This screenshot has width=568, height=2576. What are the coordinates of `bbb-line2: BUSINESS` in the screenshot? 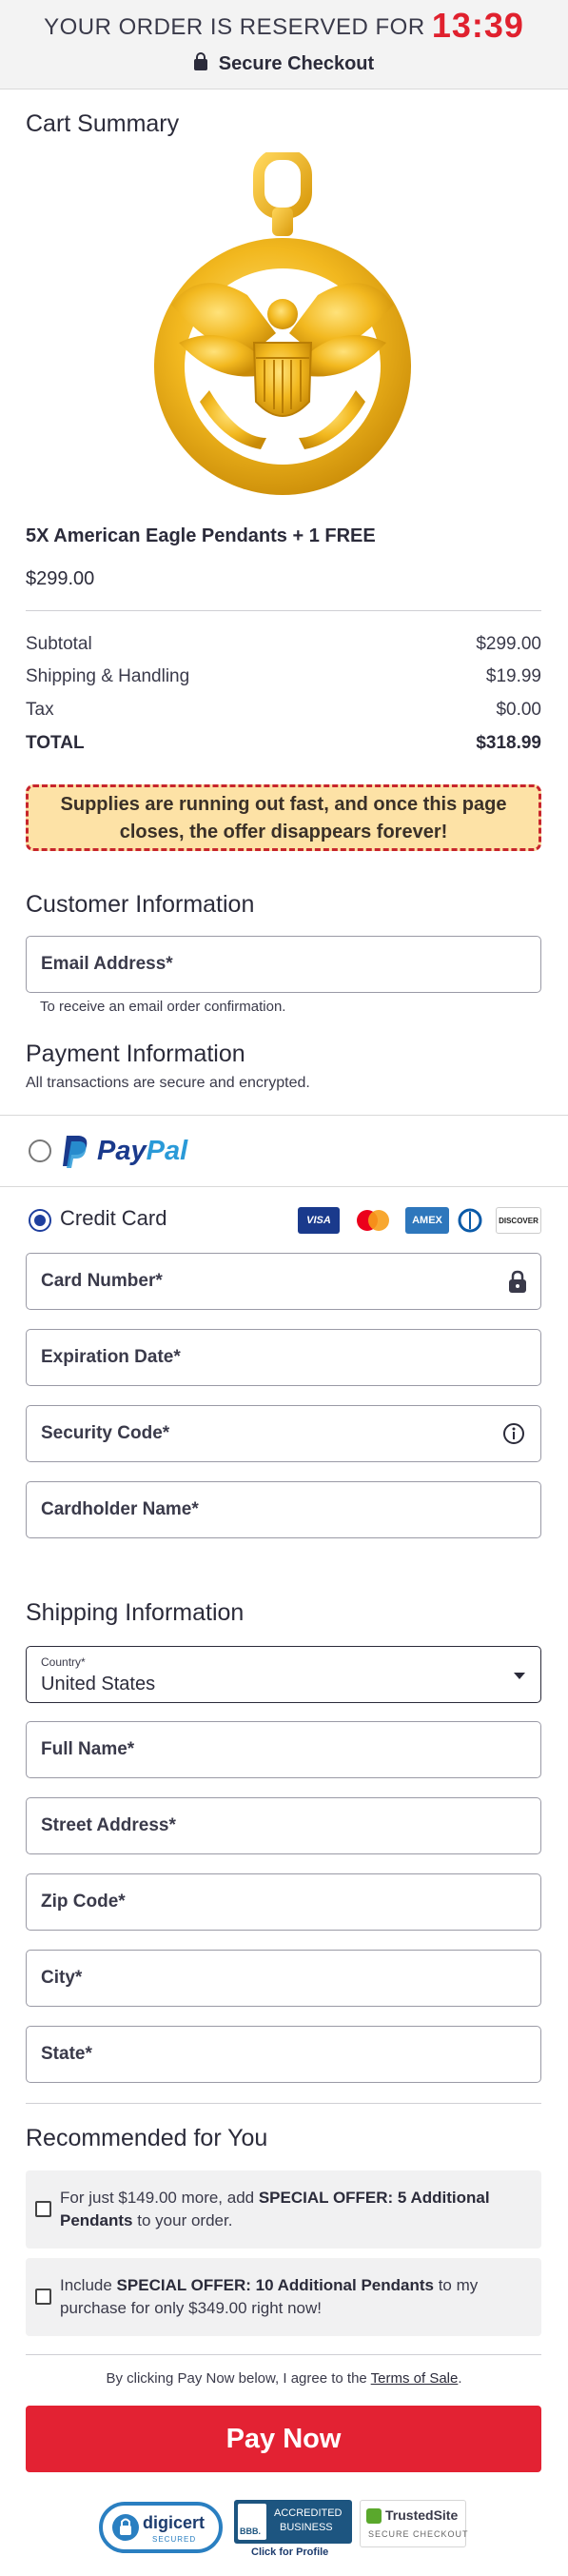 It's located at (306, 2527).